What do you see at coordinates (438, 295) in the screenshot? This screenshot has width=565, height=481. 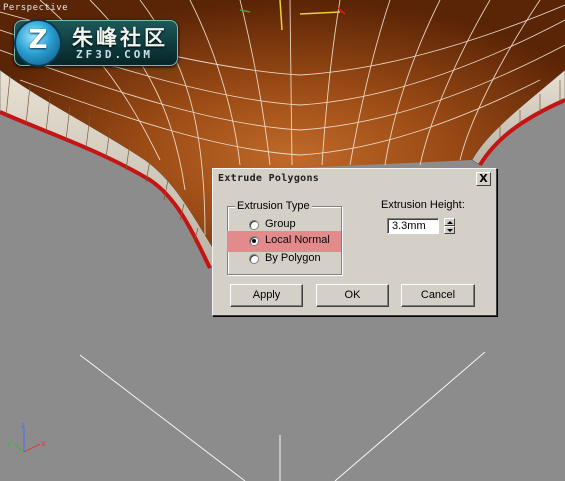 I see `cancel-button: Cancel` at bounding box center [438, 295].